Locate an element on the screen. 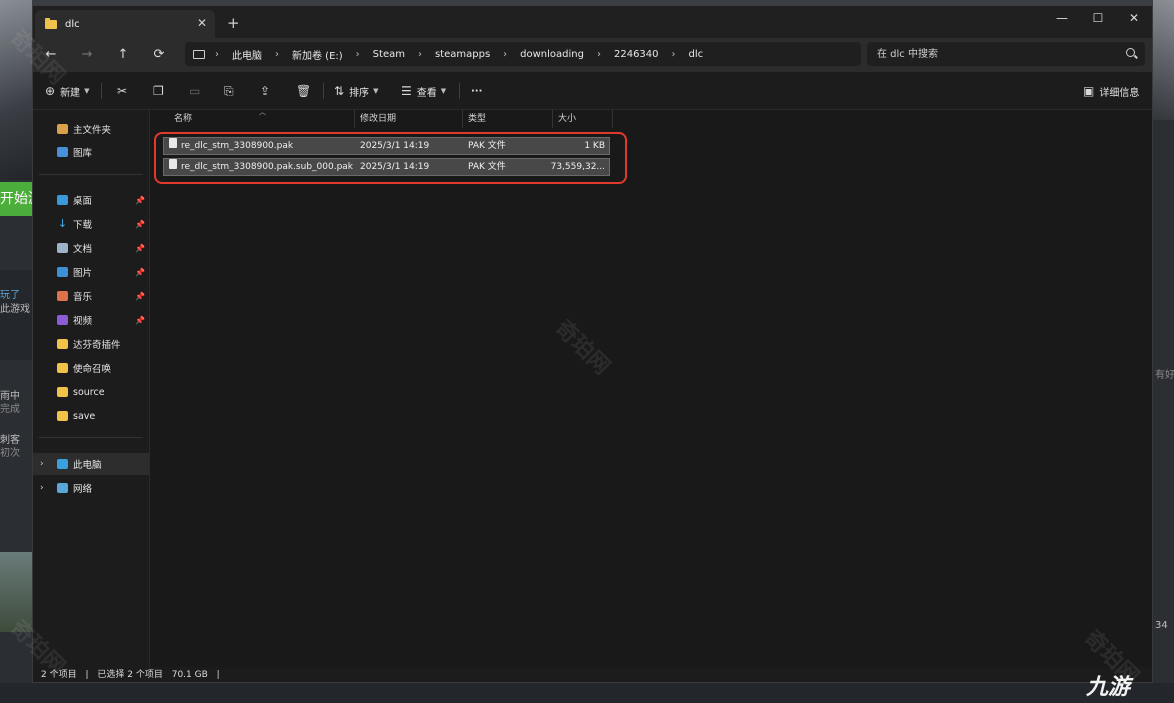 The image size is (1174, 703). gallery-icon is located at coordinates (62, 152).